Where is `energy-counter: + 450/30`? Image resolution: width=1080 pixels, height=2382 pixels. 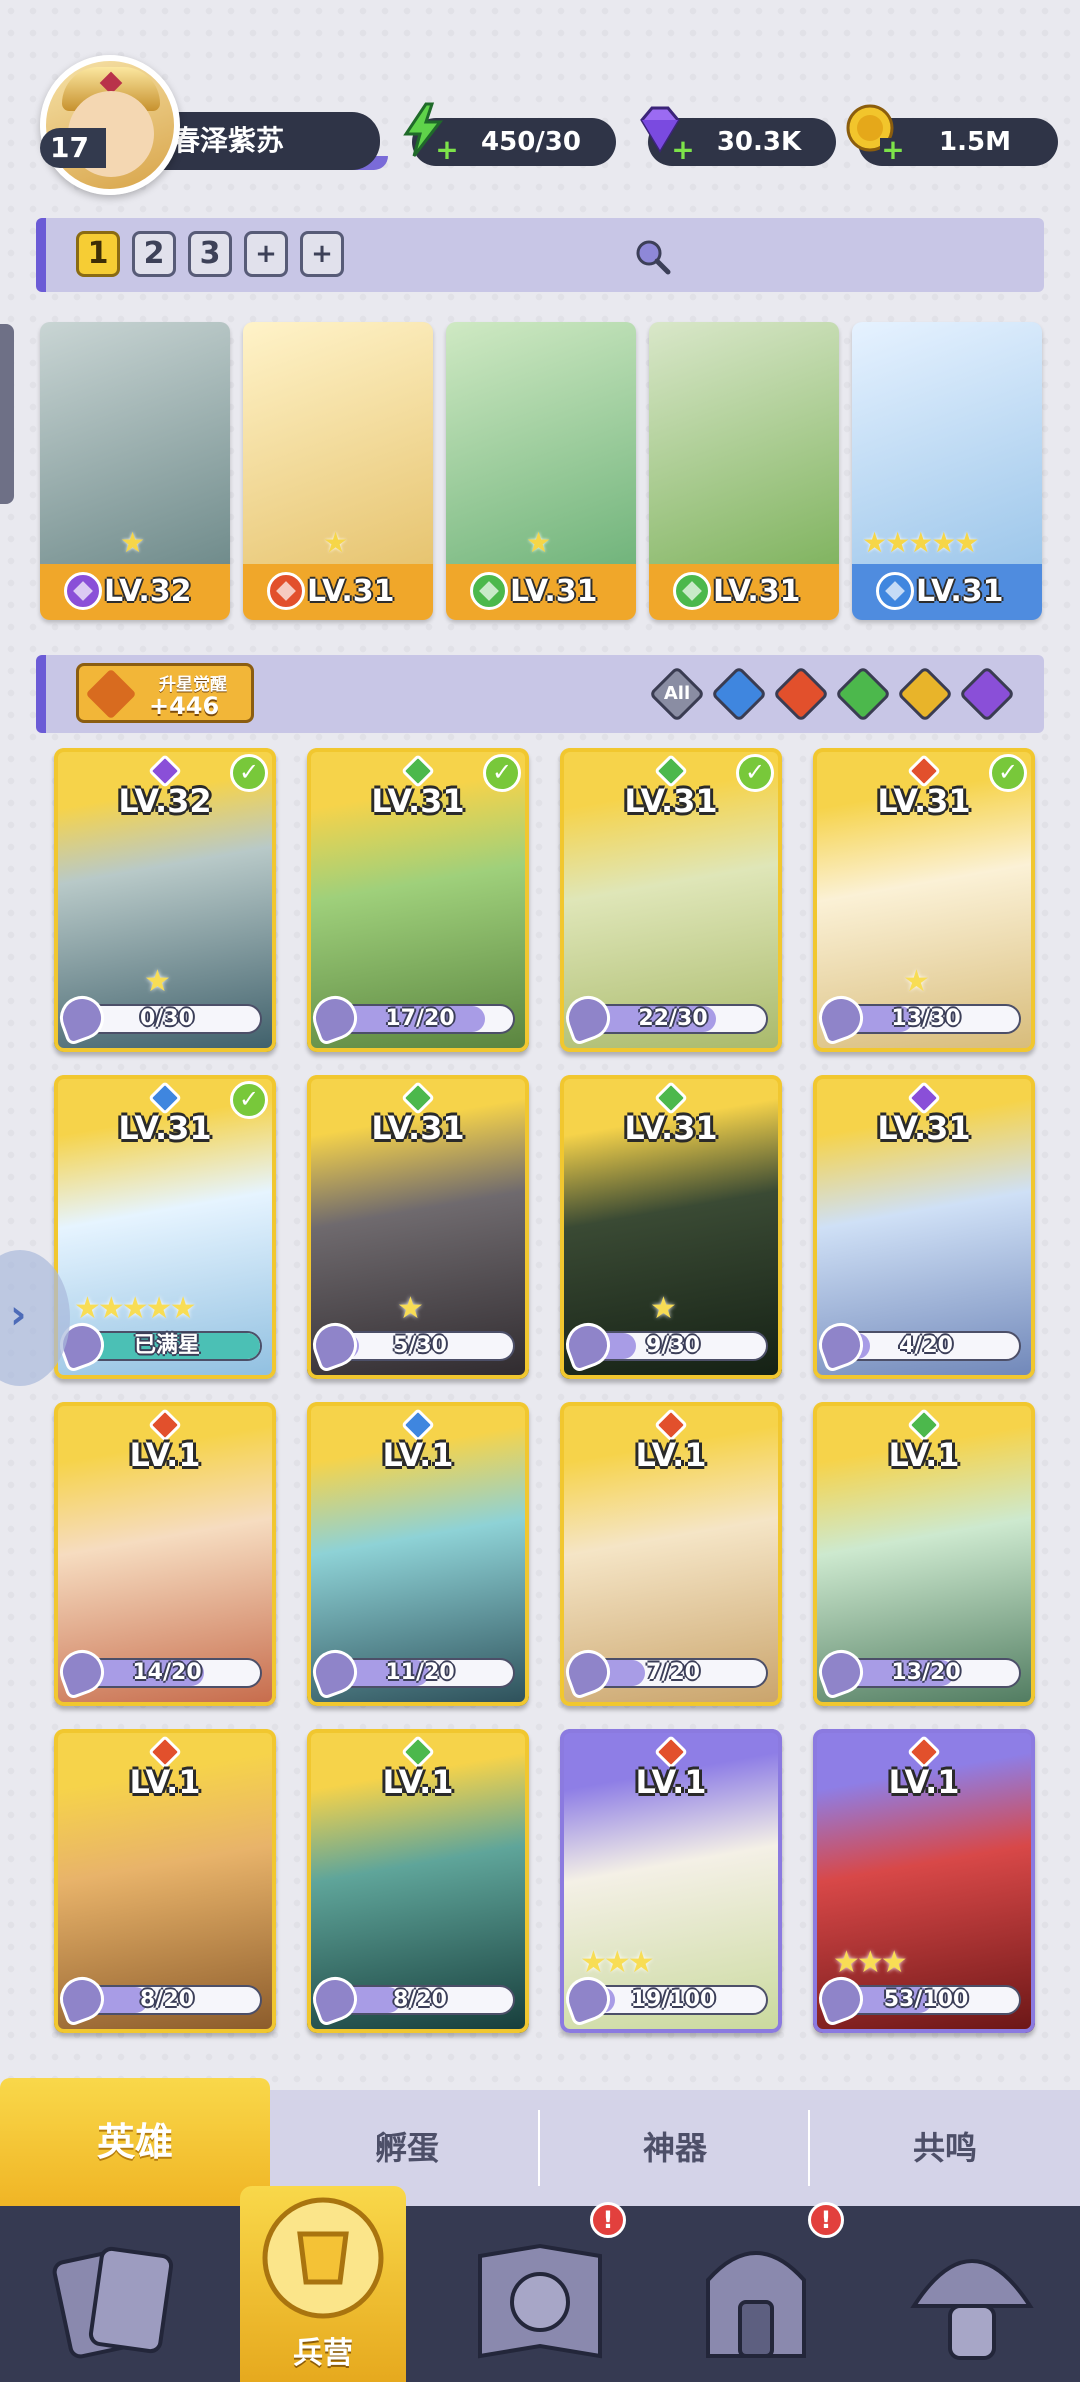
energy-counter: + 450/30 is located at coordinates (509, 134).